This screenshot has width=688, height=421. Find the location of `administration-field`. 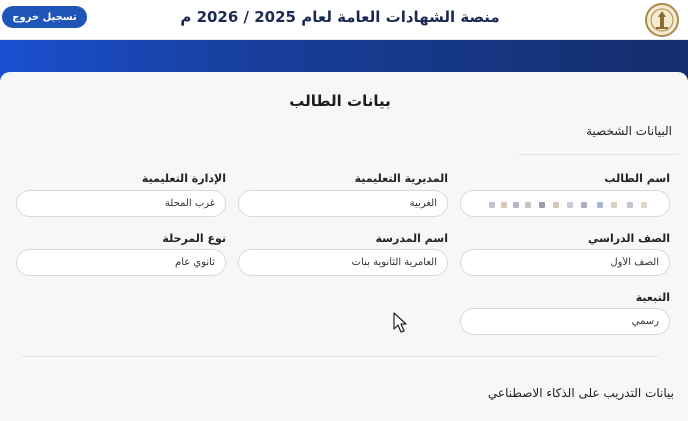

administration-field is located at coordinates (121, 203).